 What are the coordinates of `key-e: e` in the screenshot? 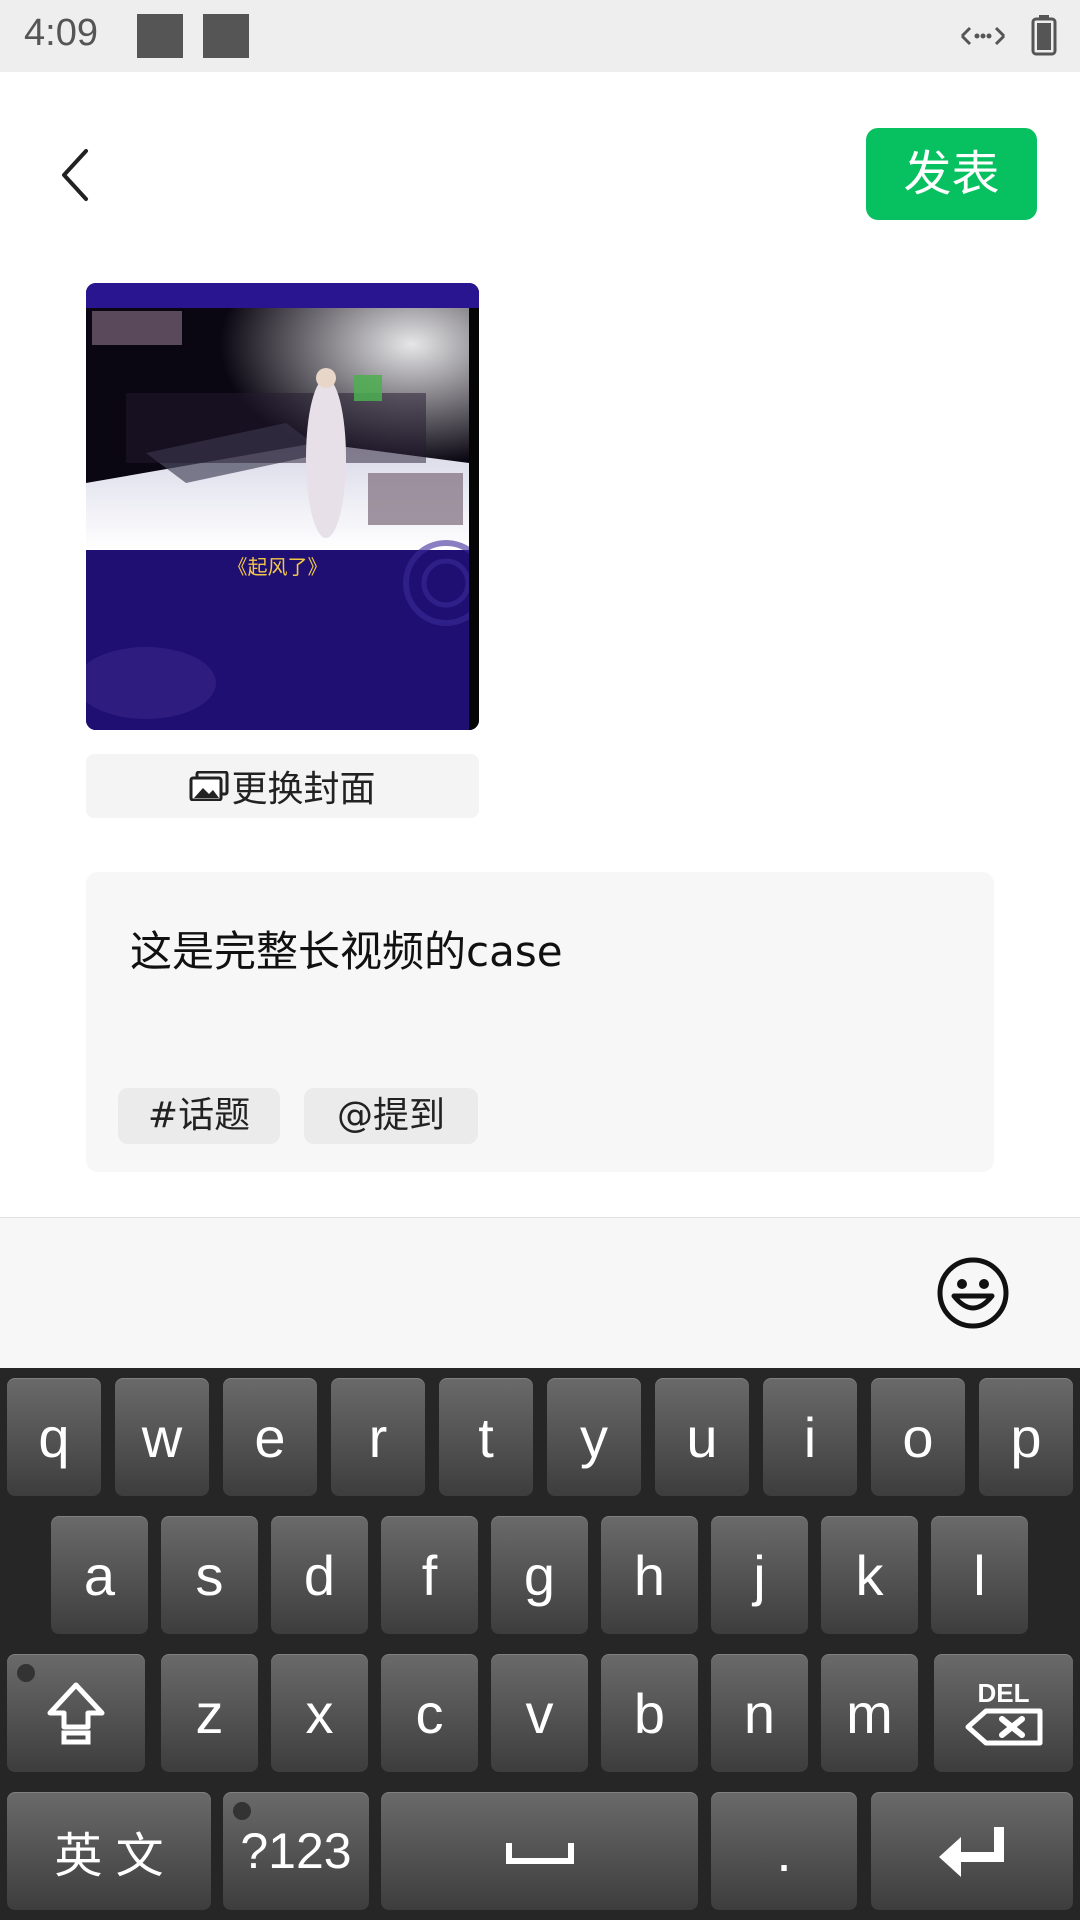 It's located at (270, 1437).